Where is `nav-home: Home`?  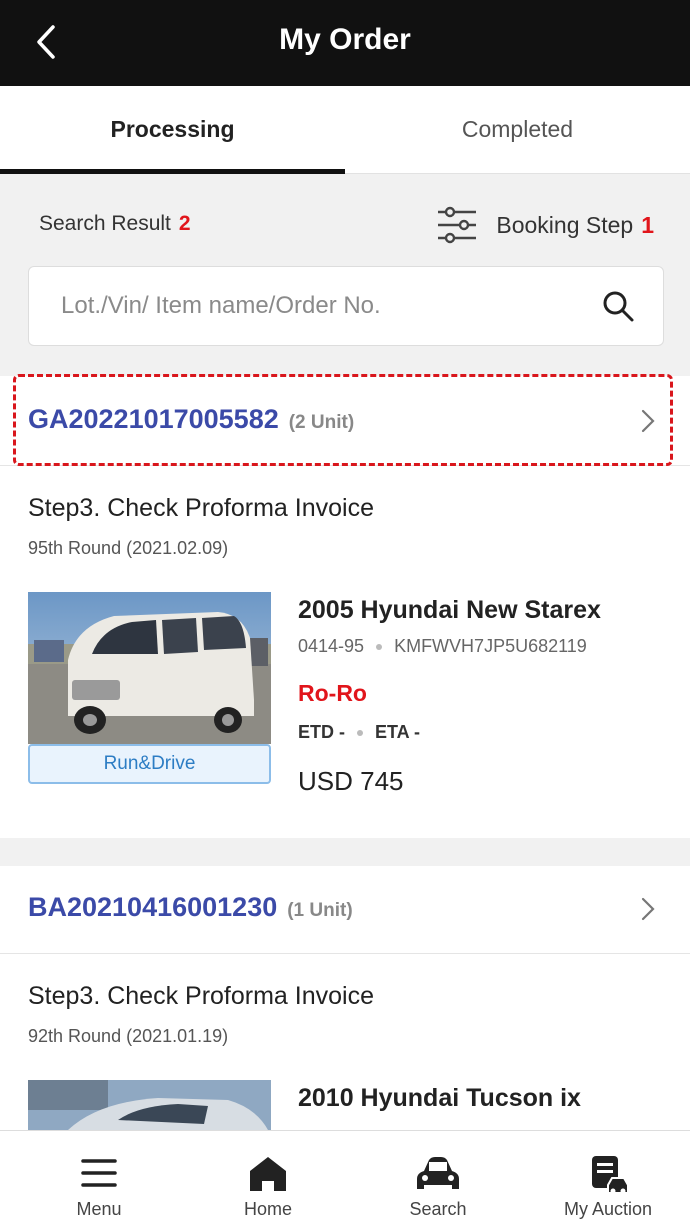
nav-home: Home is located at coordinates (268, 1180).